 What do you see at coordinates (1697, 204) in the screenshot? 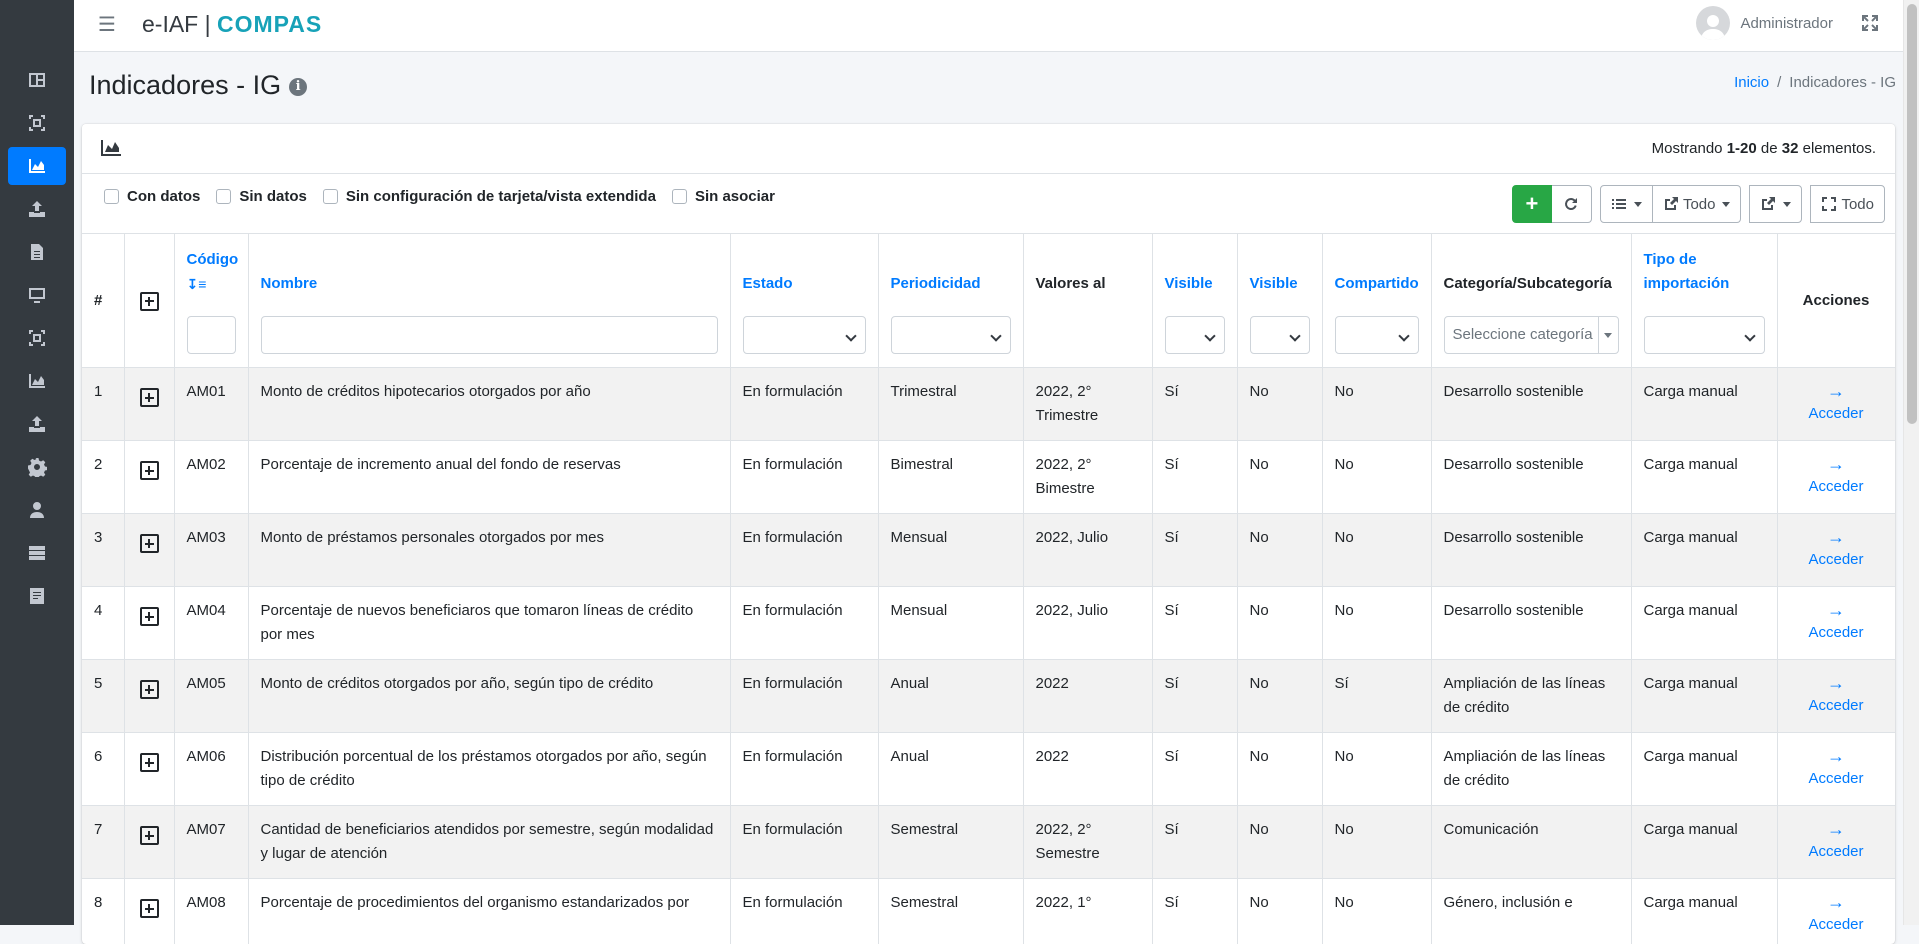
I see `page-size-button: Todo` at bounding box center [1697, 204].